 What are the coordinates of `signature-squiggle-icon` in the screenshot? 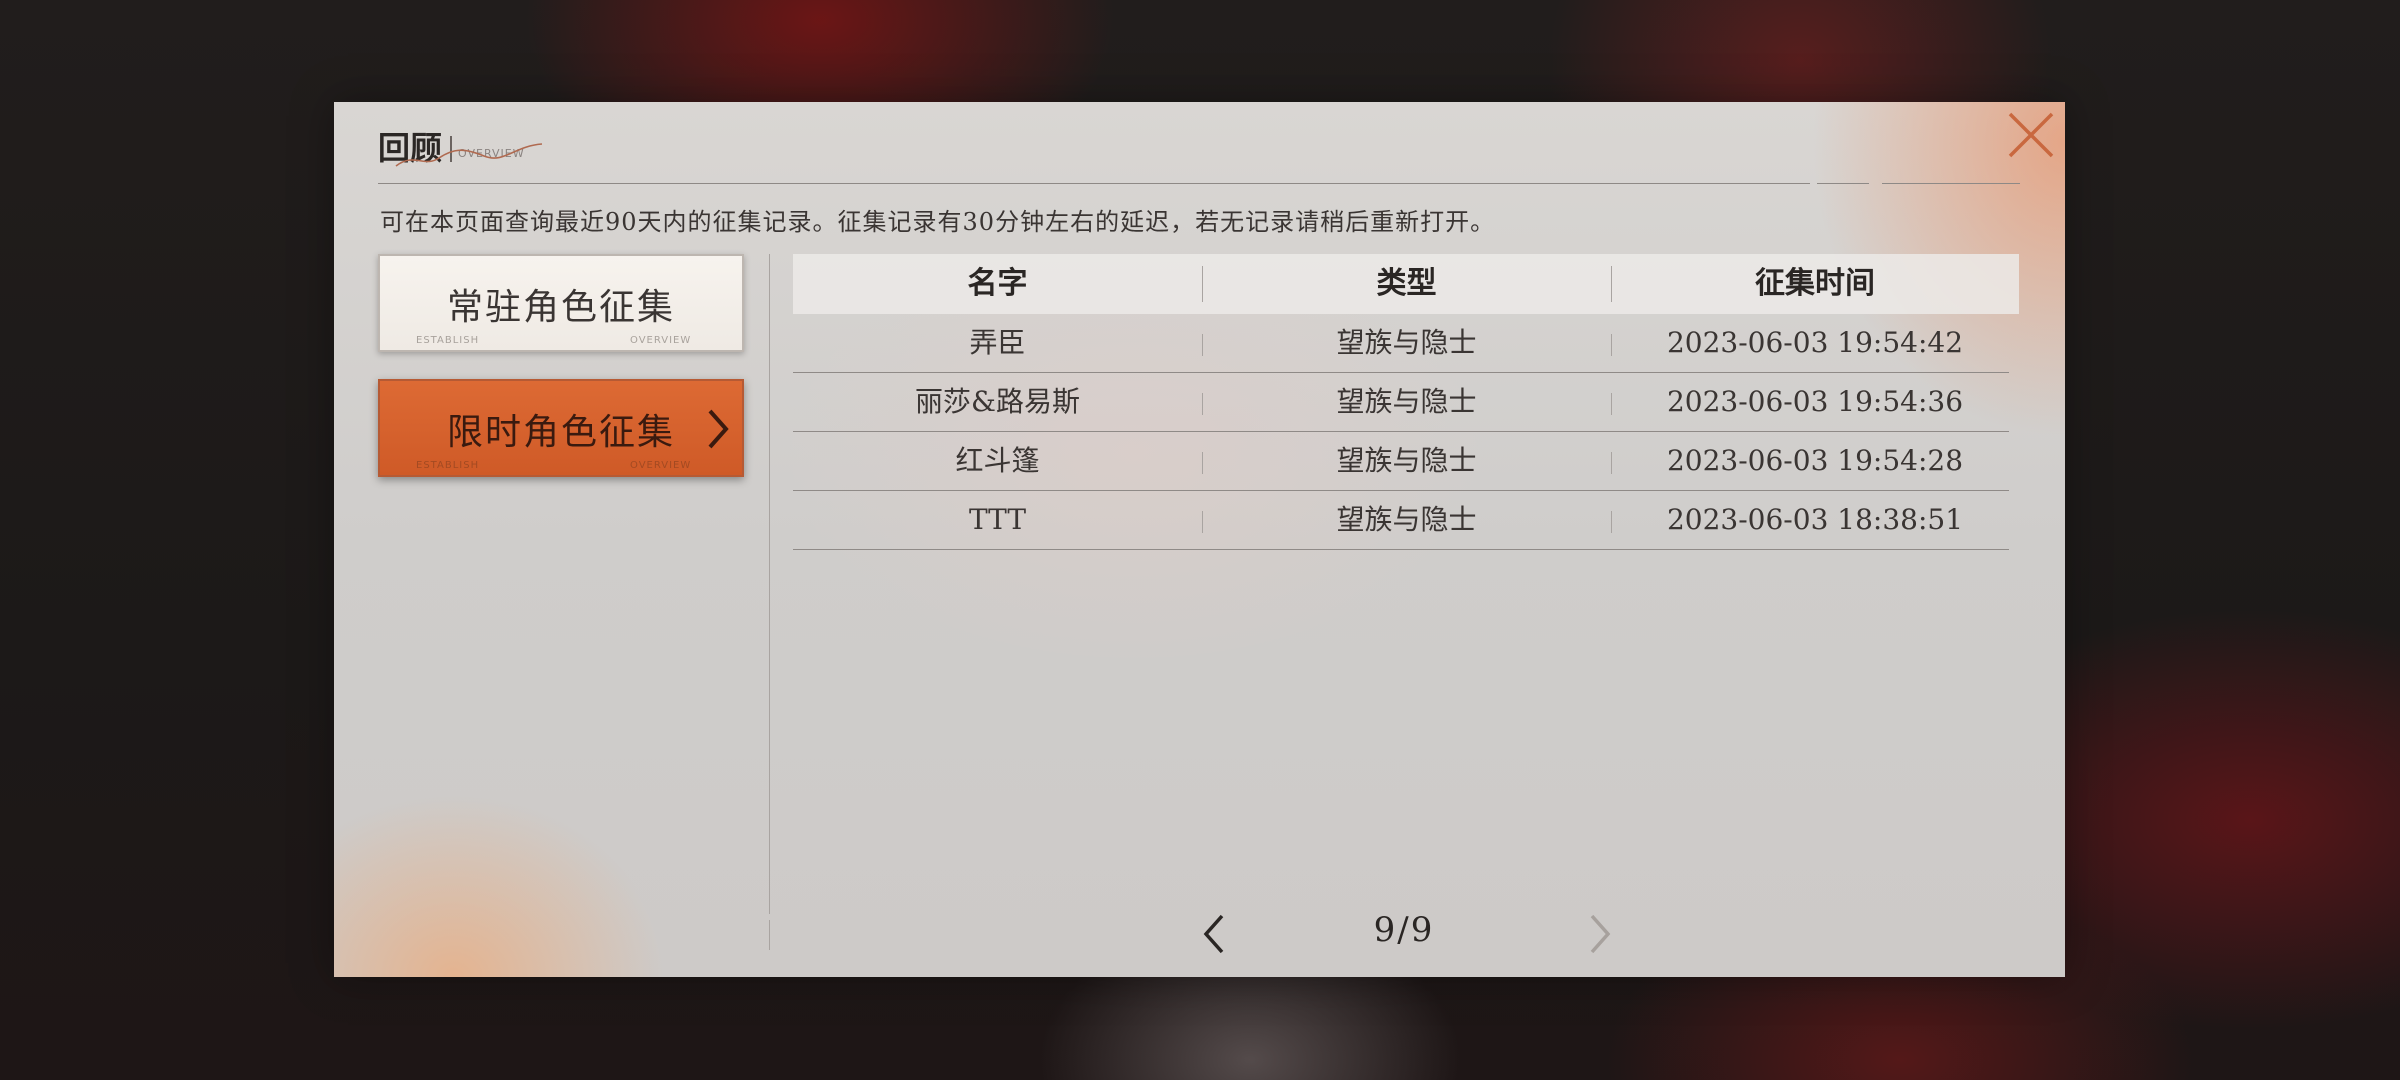 It's located at (469, 155).